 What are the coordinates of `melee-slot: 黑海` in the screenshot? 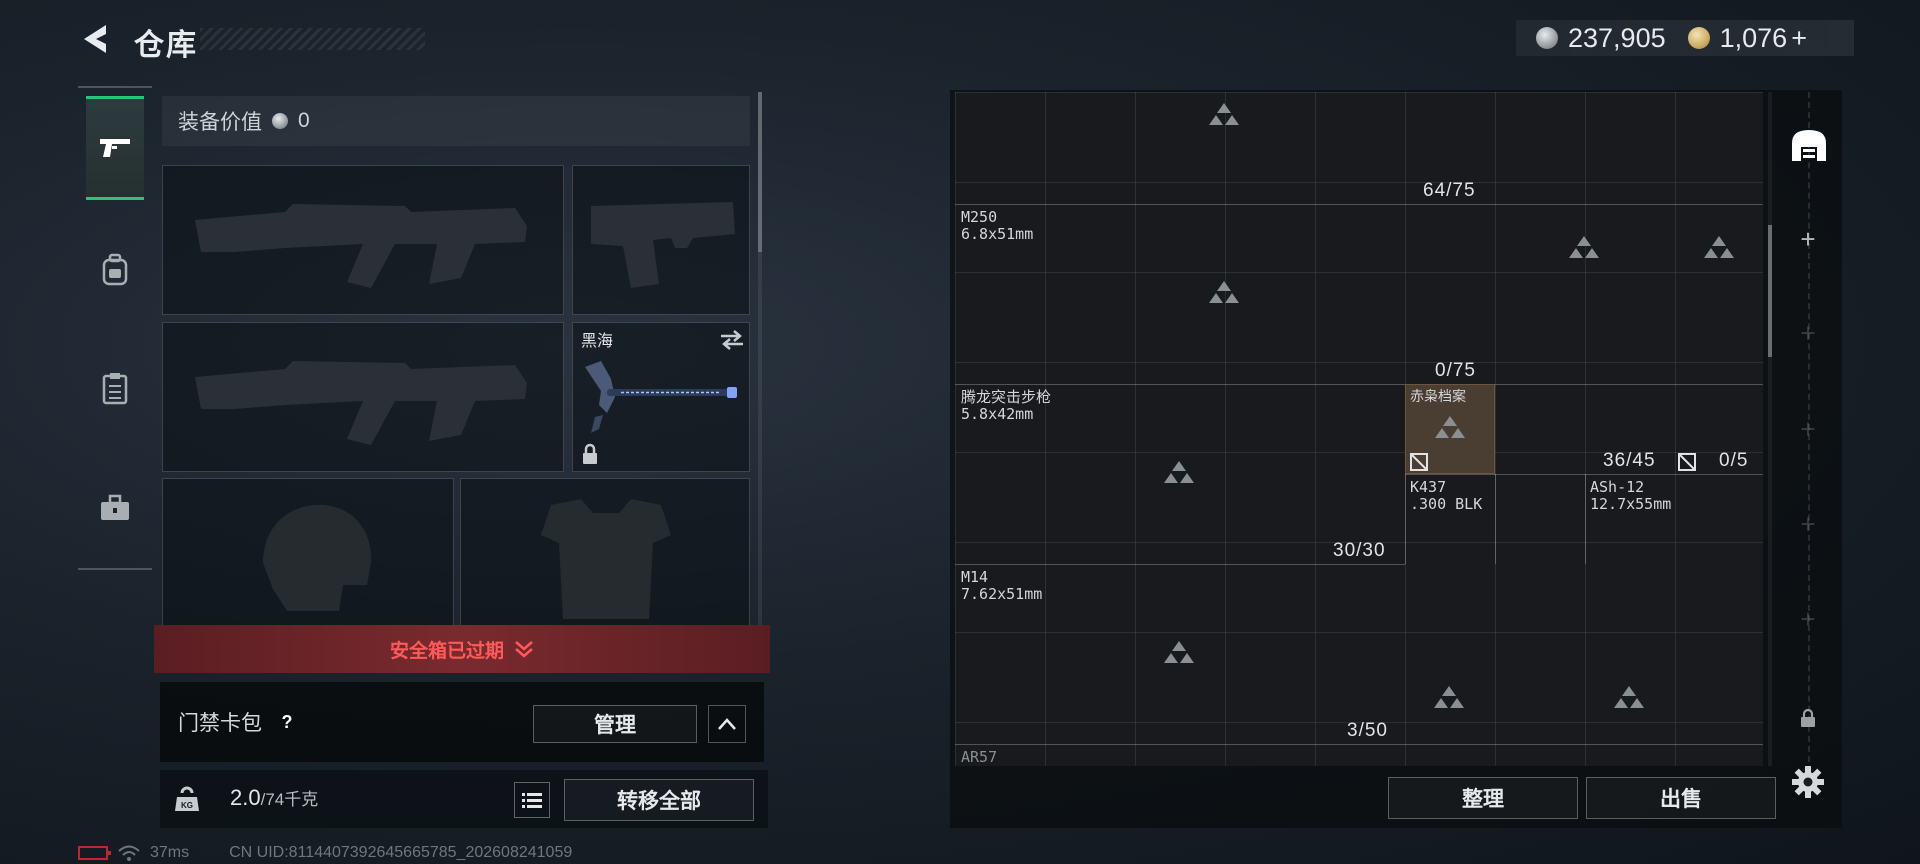 It's located at (661, 397).